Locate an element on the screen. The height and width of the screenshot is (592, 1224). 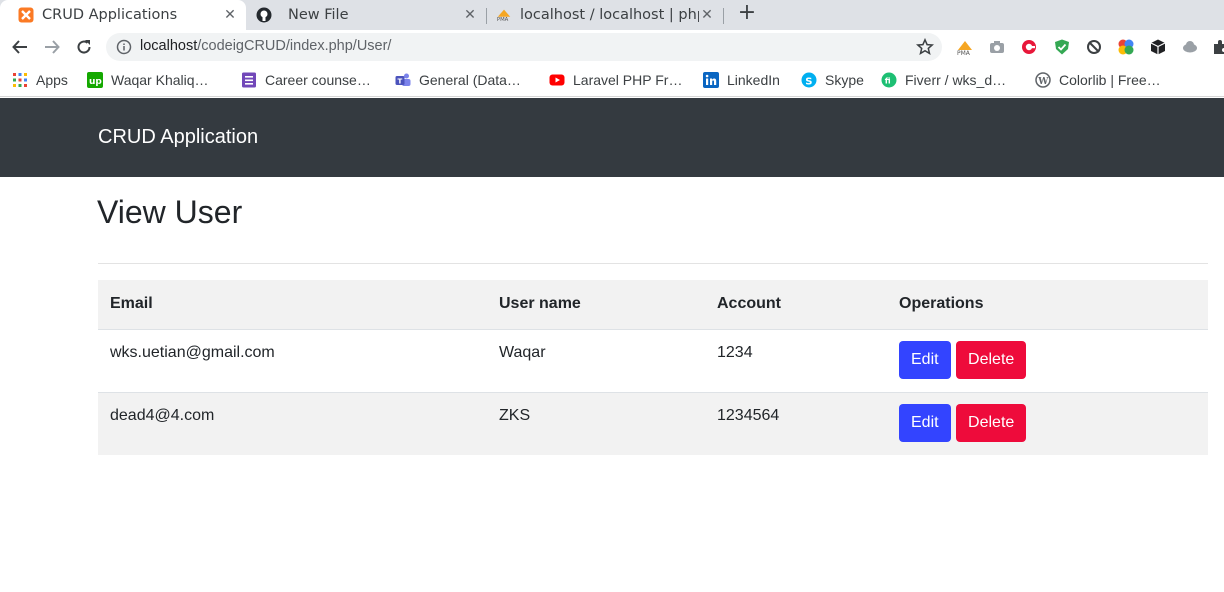
cell-account: 1234 is located at coordinates (796, 360).